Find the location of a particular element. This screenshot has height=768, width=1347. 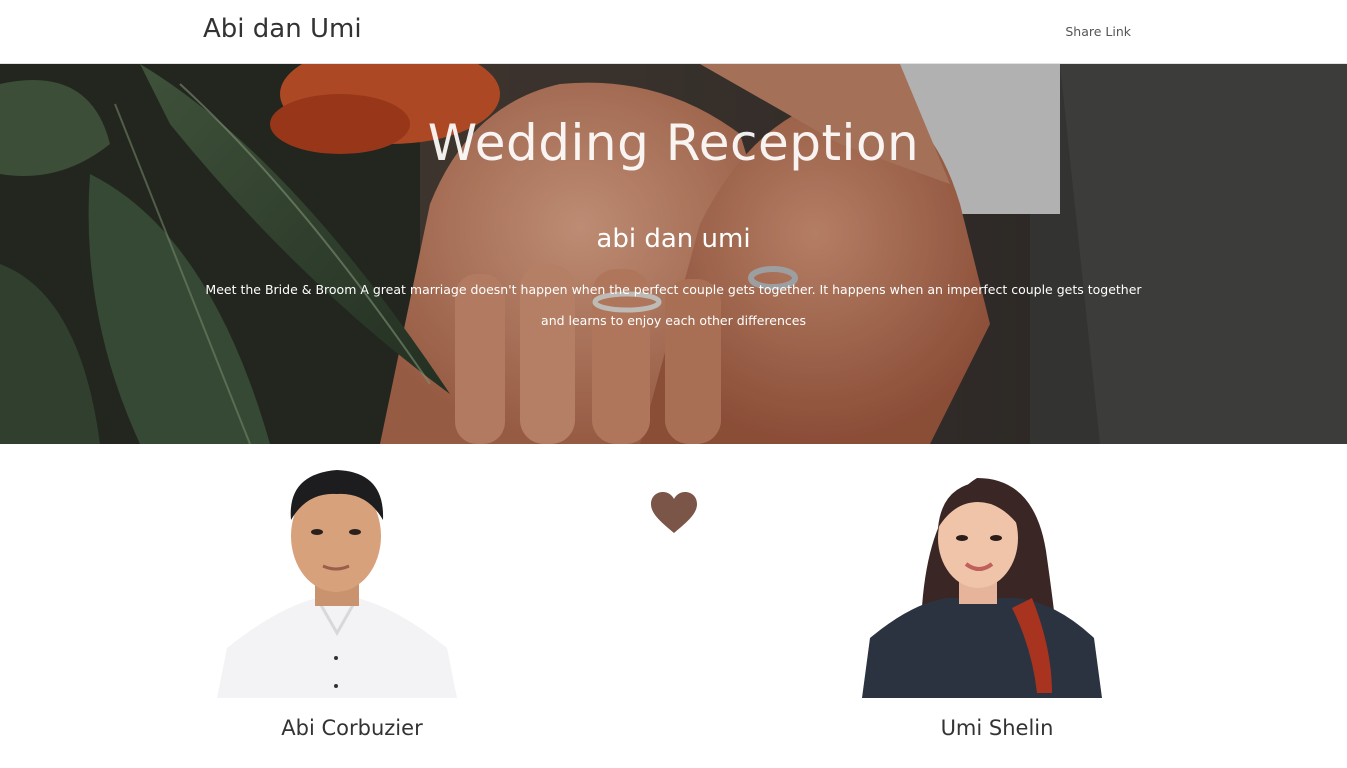

brand-link: Abi dan Umi is located at coordinates (282, 29).